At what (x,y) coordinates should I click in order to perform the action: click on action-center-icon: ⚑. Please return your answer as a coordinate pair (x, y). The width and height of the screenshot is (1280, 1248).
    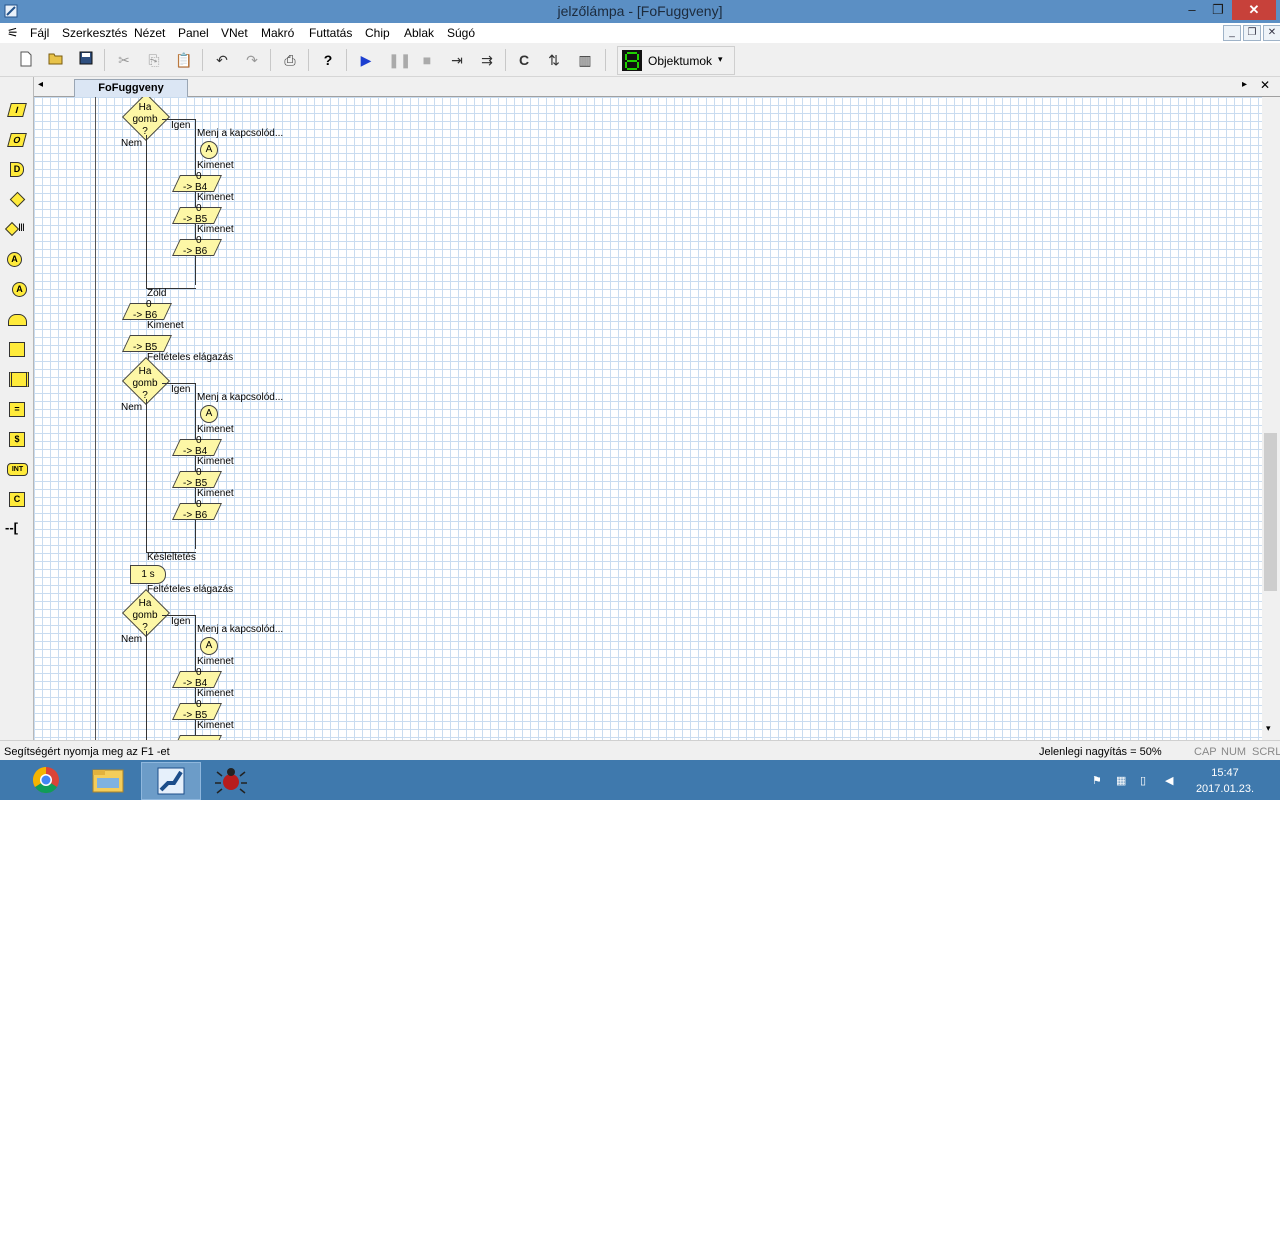
    Looking at the image, I should click on (1099, 780).